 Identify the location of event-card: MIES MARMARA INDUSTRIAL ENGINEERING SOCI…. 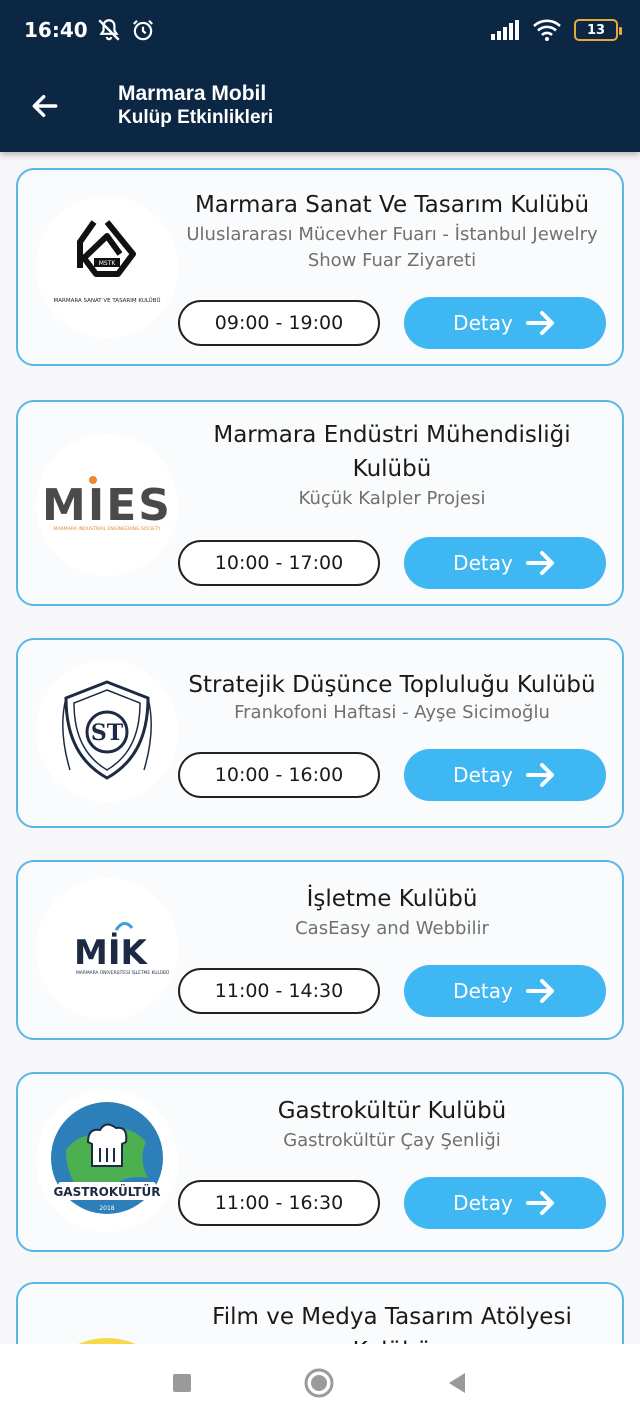
(320, 503).